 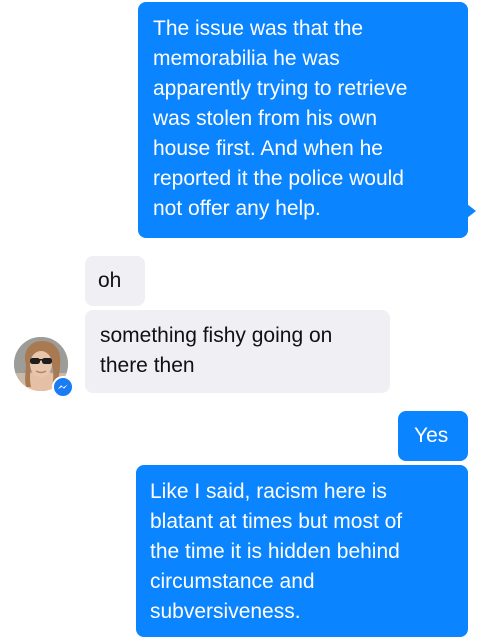 I want to click on outgoing-message-bubble: Yes, so click(x=433, y=436).